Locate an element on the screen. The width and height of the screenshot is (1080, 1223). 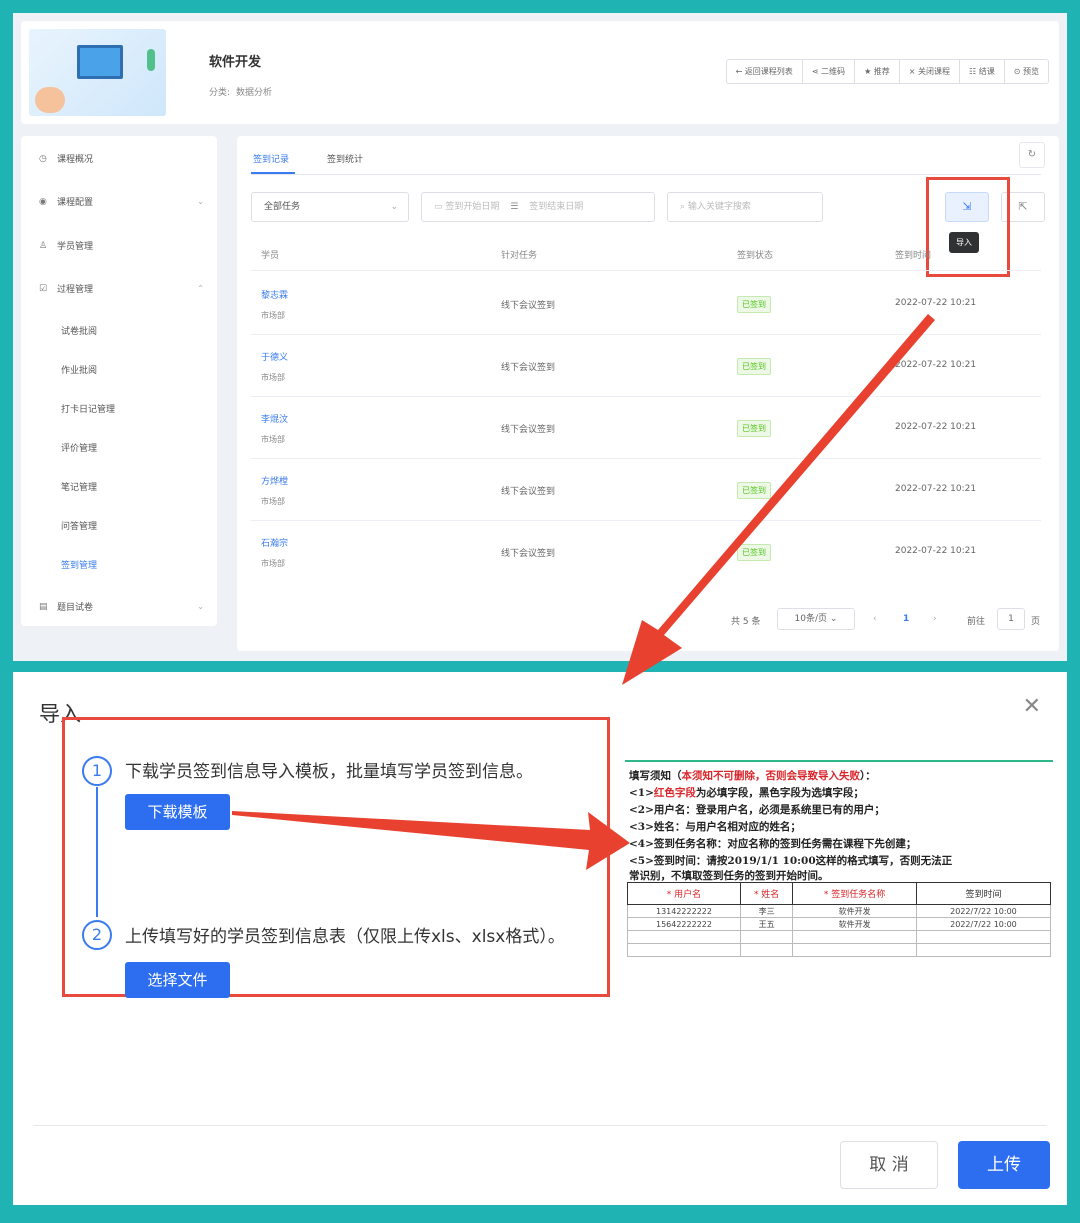
sidebar-sub-diary: 打卡日记管理 is located at coordinates (88, 408).